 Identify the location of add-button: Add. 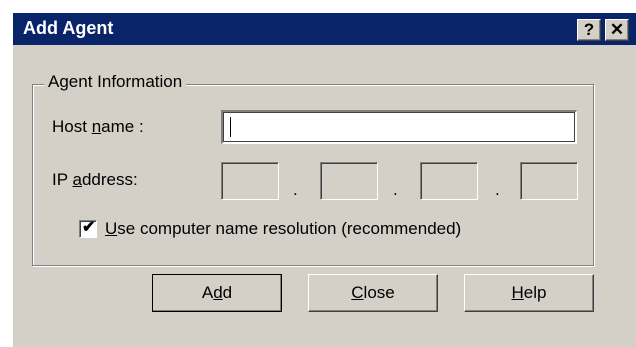
(217, 293).